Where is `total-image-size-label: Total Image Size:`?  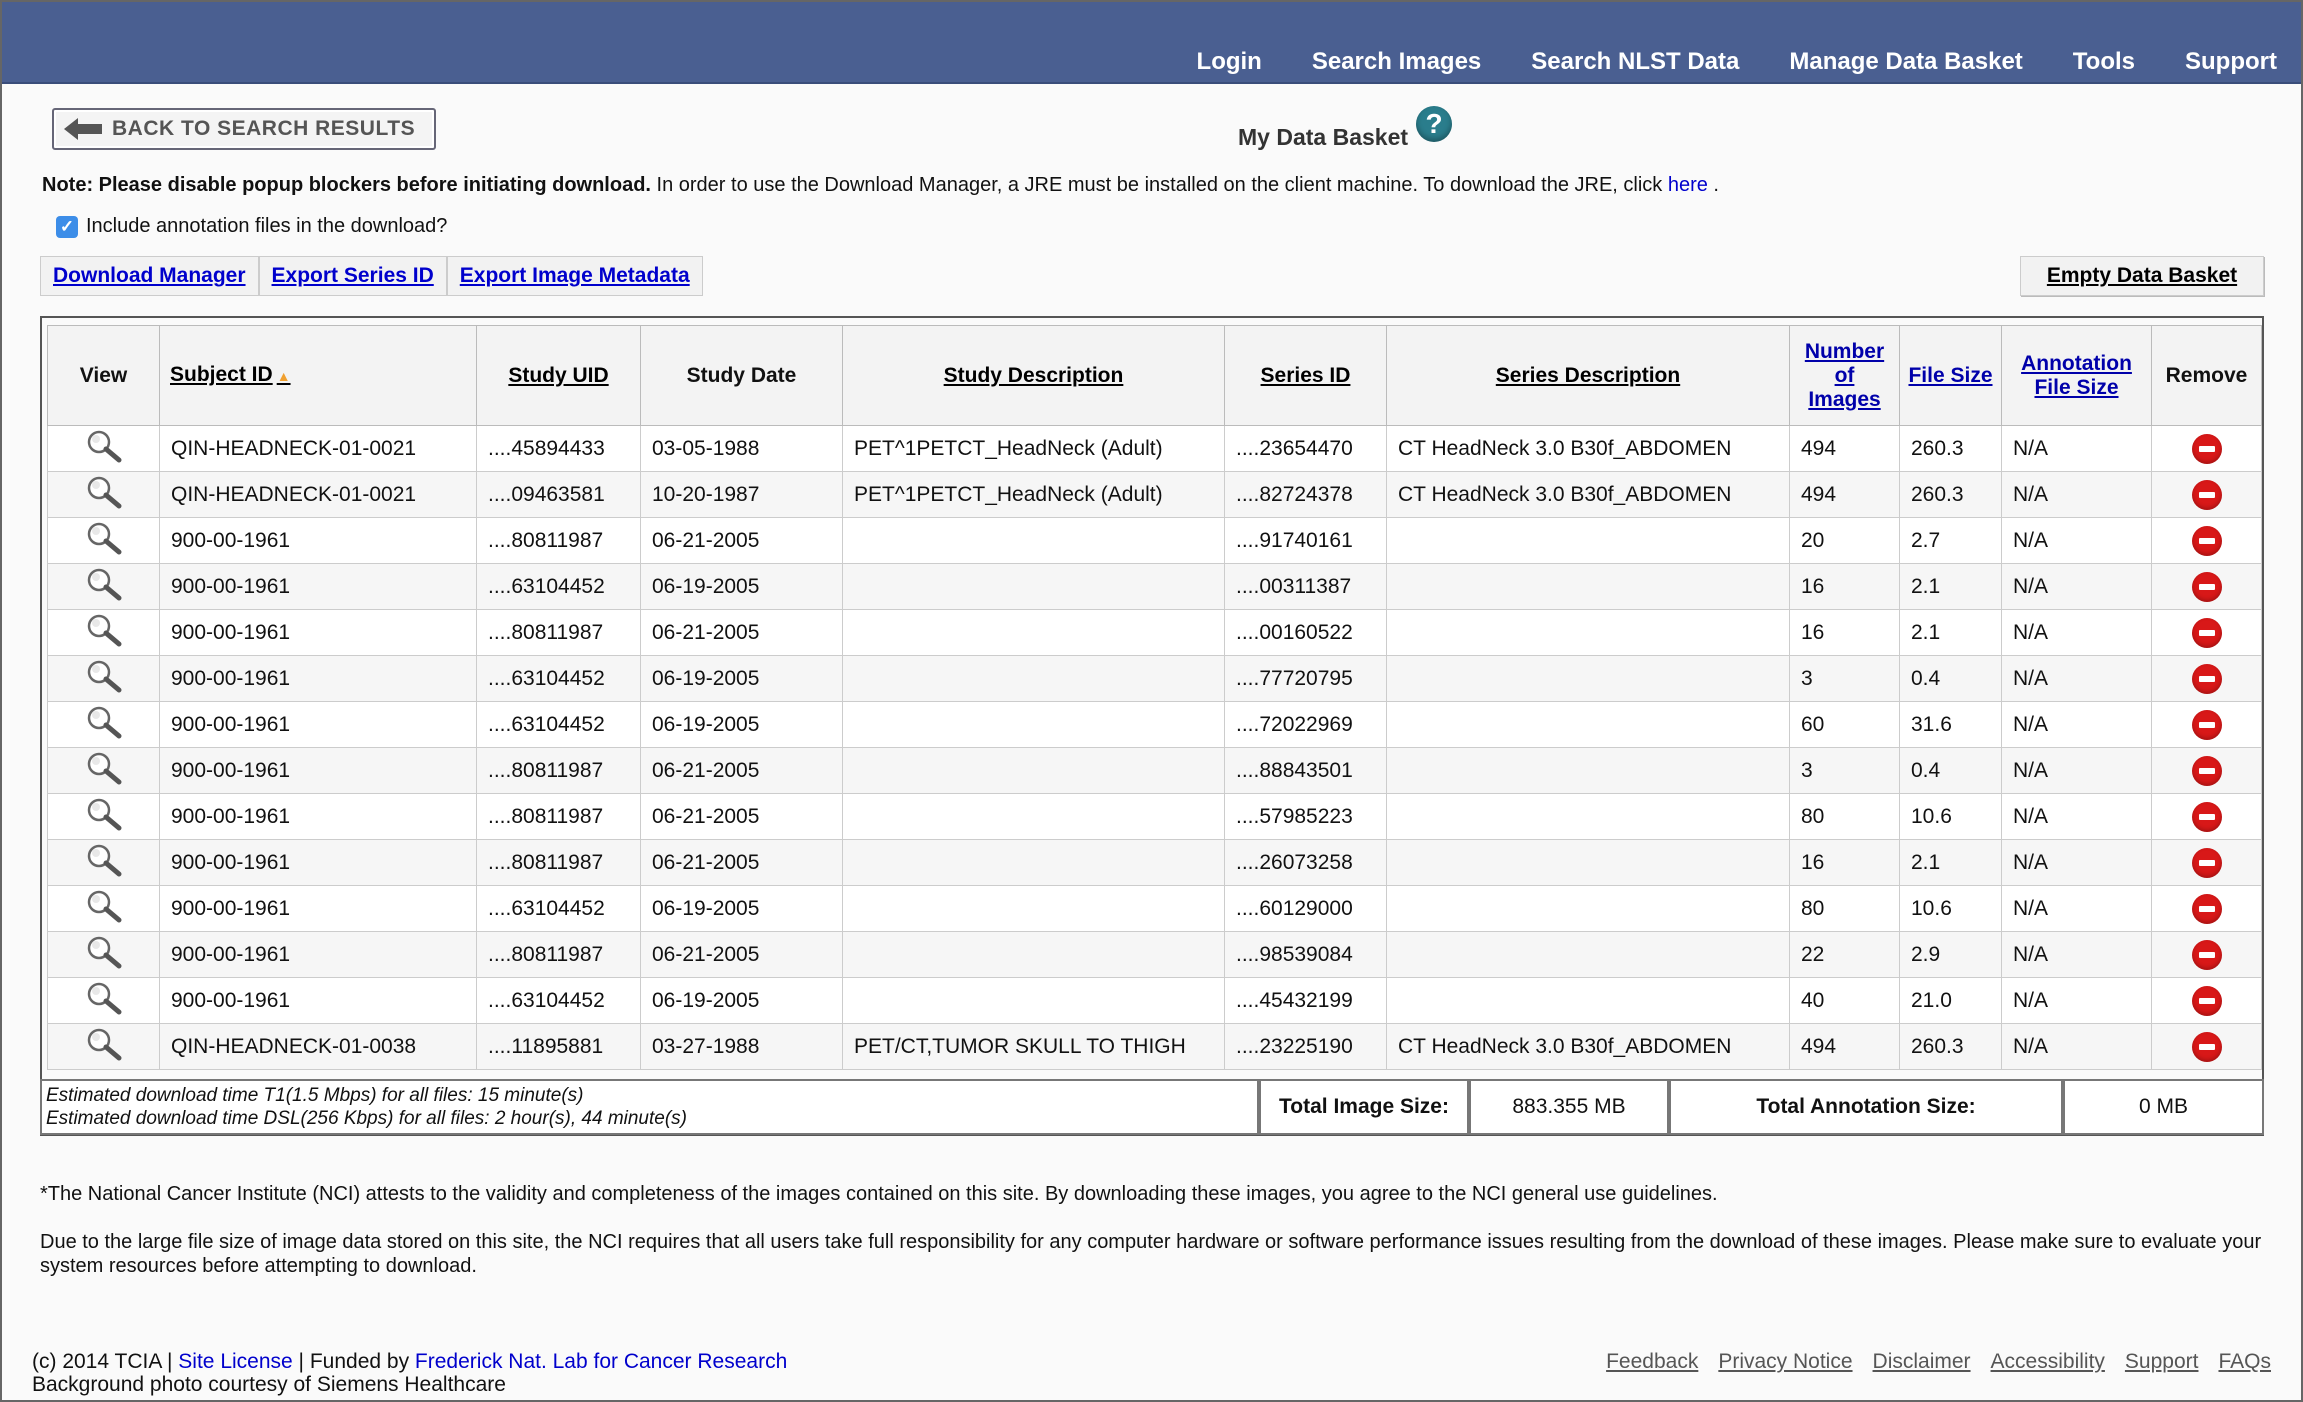
total-image-size-label: Total Image Size: is located at coordinates (1364, 1107).